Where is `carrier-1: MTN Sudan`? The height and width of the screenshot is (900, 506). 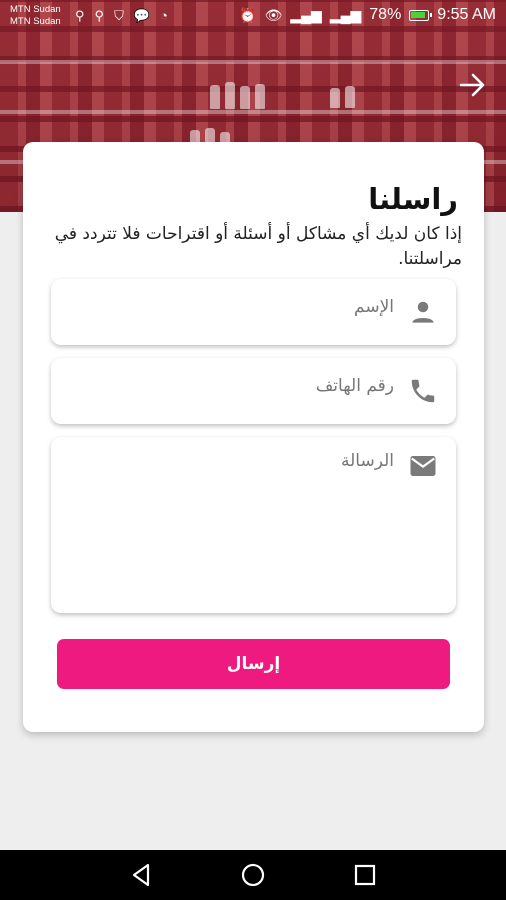
carrier-1: MTN Sudan is located at coordinates (35, 9).